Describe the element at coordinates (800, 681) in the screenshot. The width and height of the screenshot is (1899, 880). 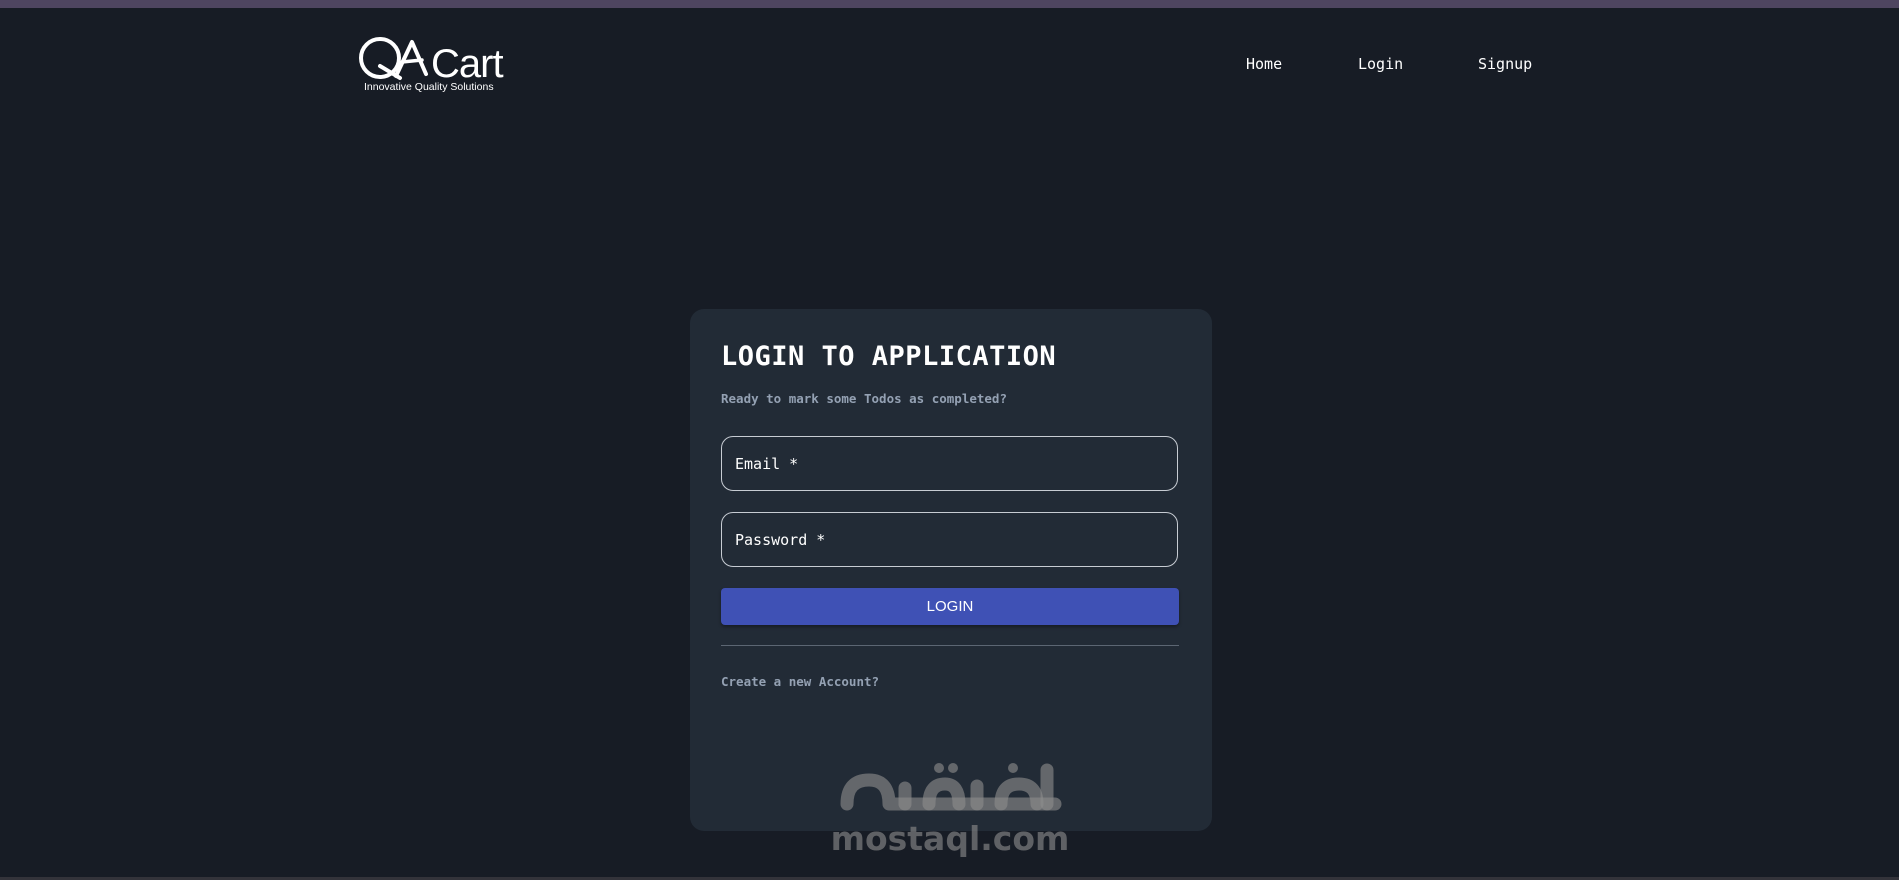
I see `create-account-link: Create a new Account?` at that location.